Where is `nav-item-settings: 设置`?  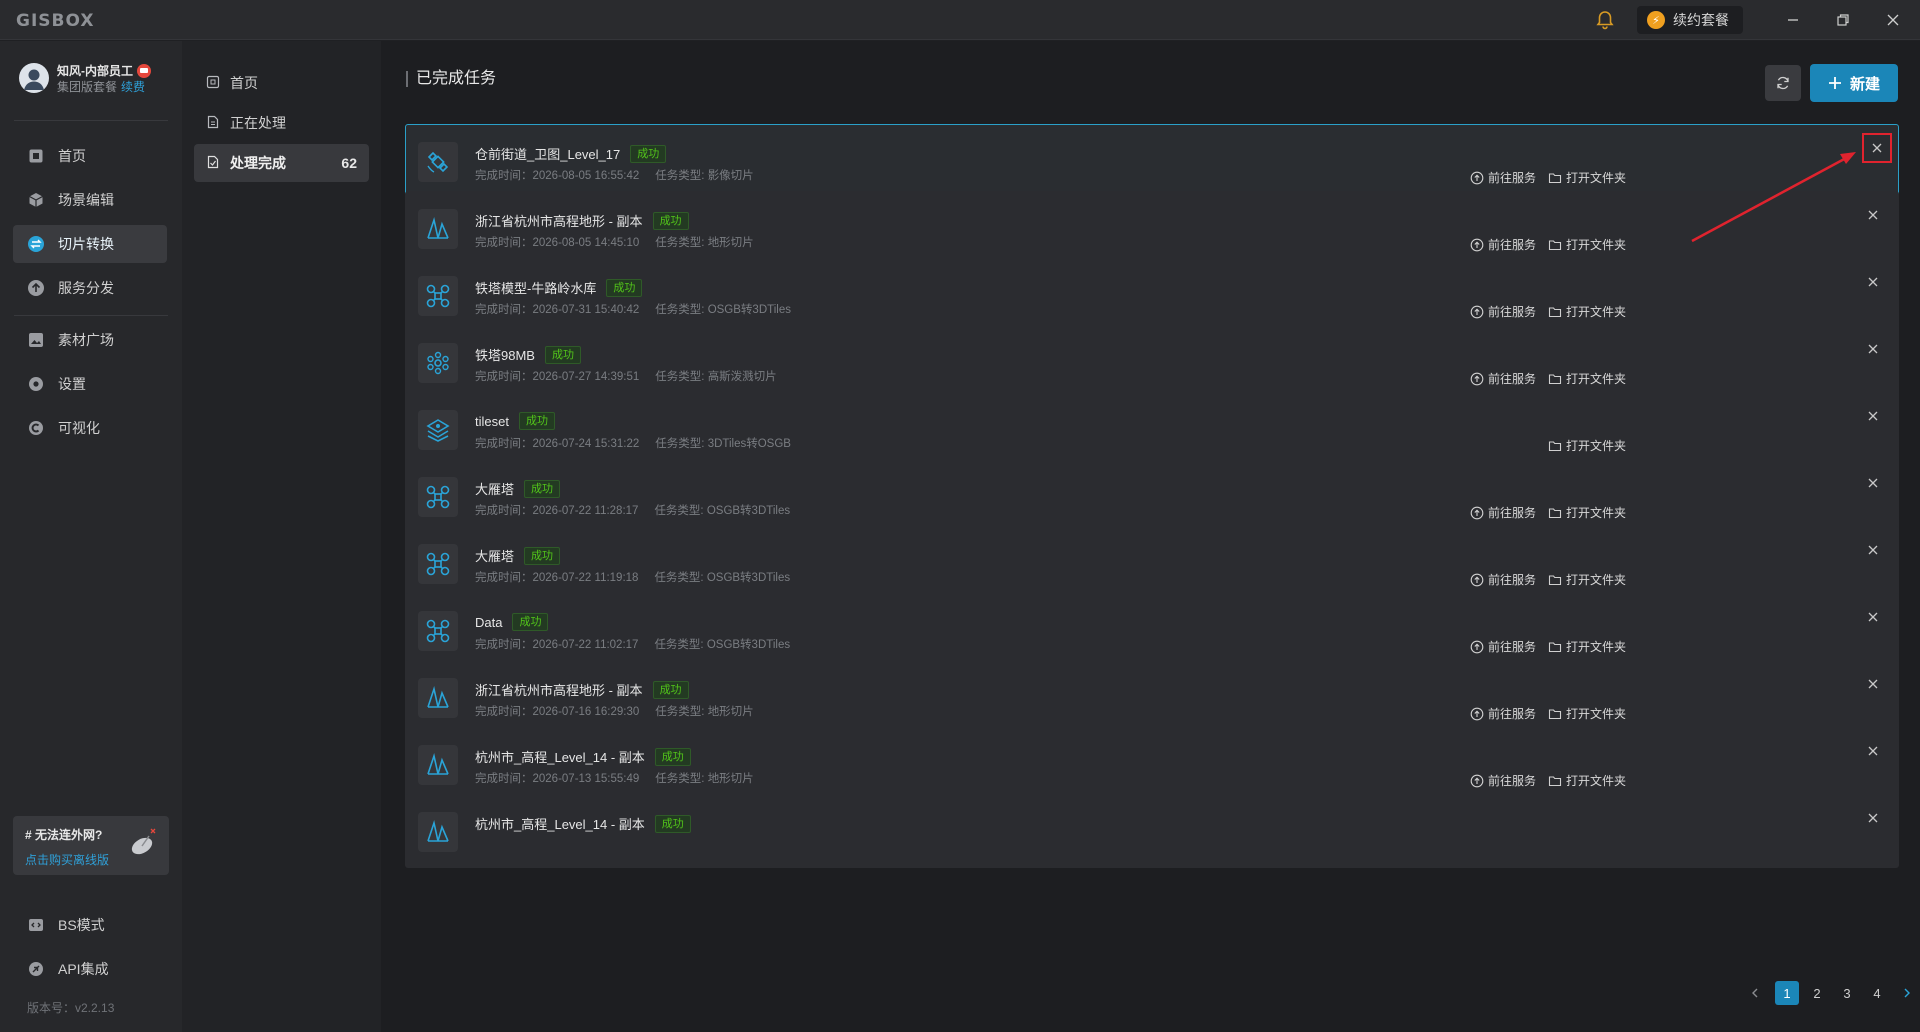 nav-item-settings: 设置 is located at coordinates (90, 384).